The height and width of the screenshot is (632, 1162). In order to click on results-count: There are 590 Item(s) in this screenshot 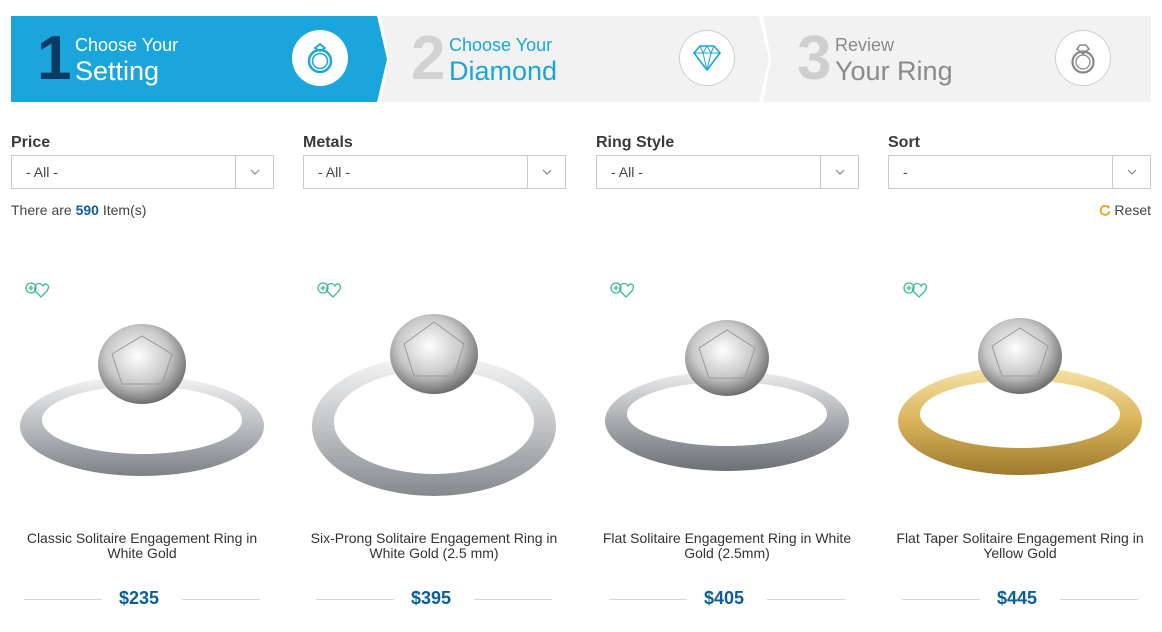, I will do `click(78, 210)`.